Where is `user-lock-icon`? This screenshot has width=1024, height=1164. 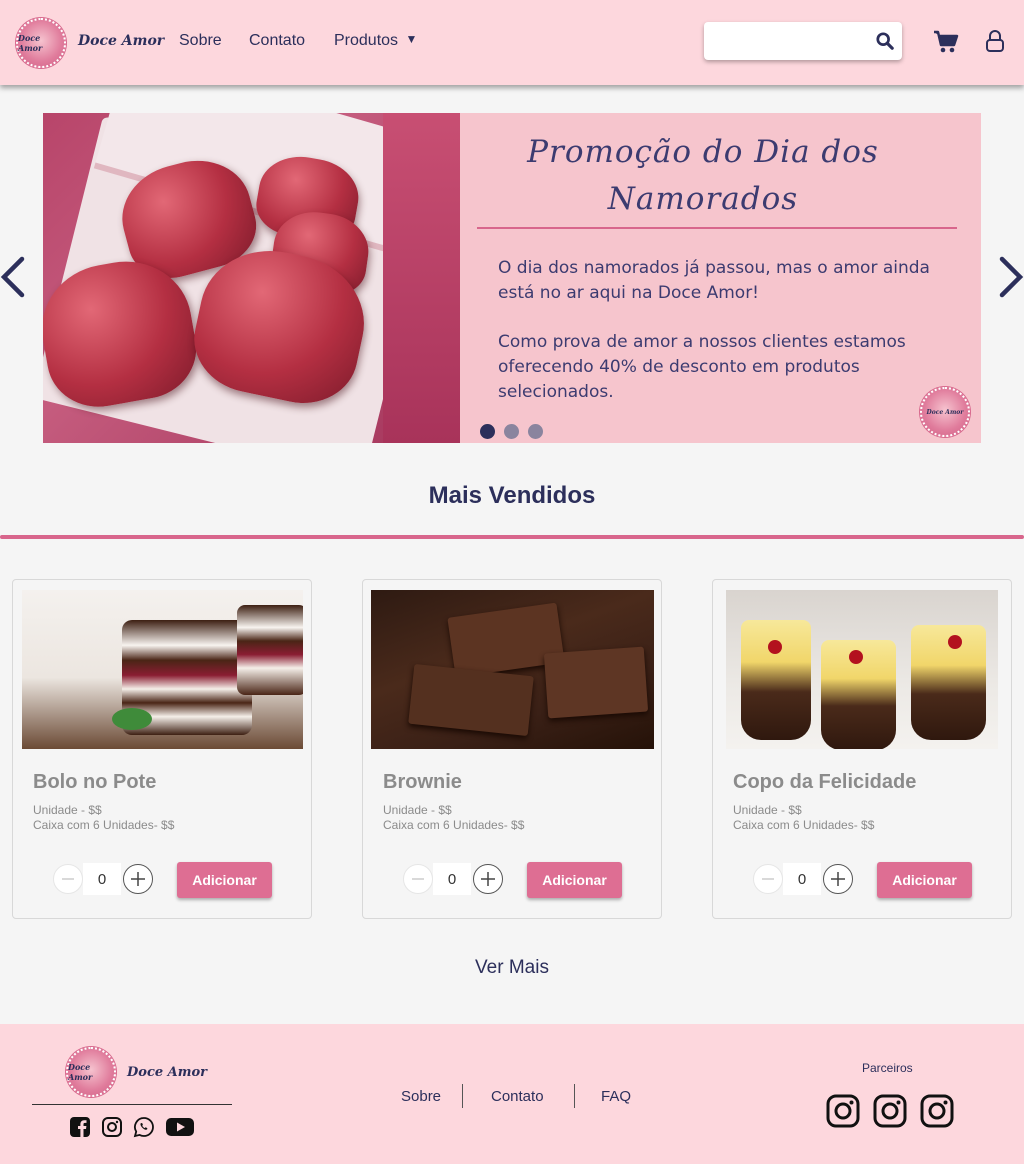 user-lock-icon is located at coordinates (995, 41).